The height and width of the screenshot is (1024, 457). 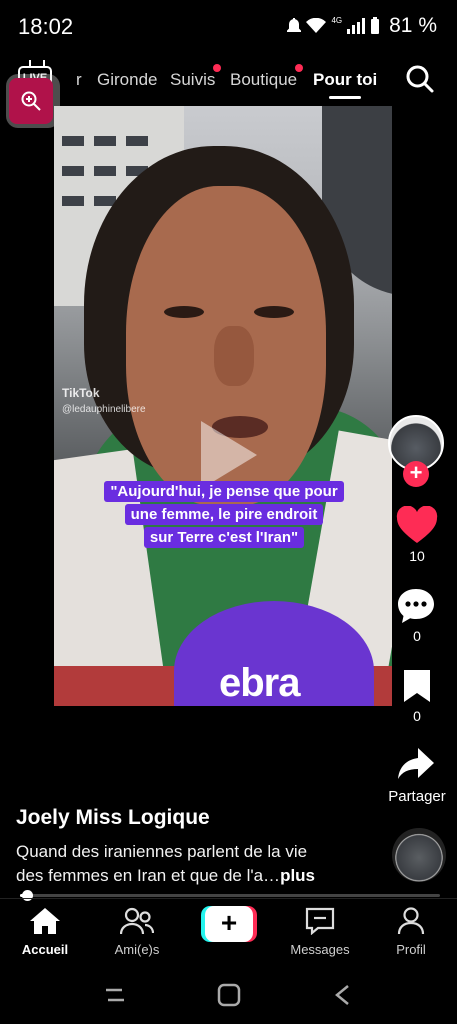 What do you see at coordinates (81, 393) in the screenshot?
I see `tiktok-watermark: TikTok` at bounding box center [81, 393].